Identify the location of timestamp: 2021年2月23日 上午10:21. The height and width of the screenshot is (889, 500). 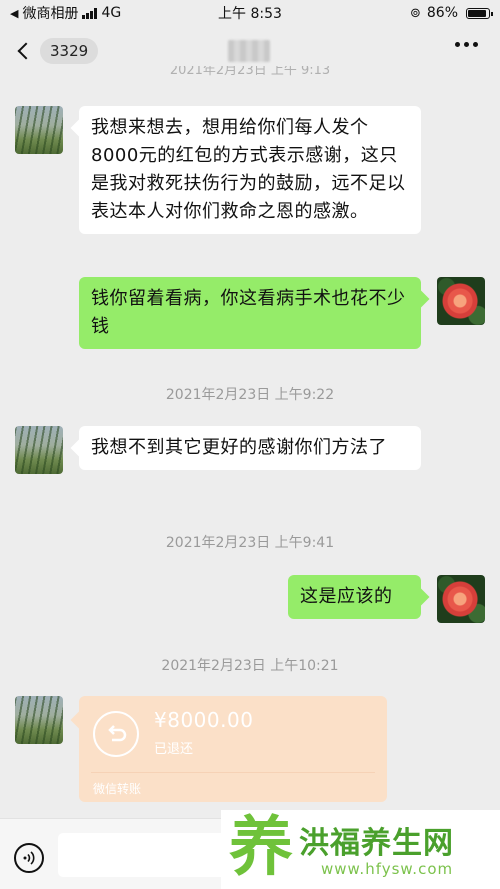
(250, 666).